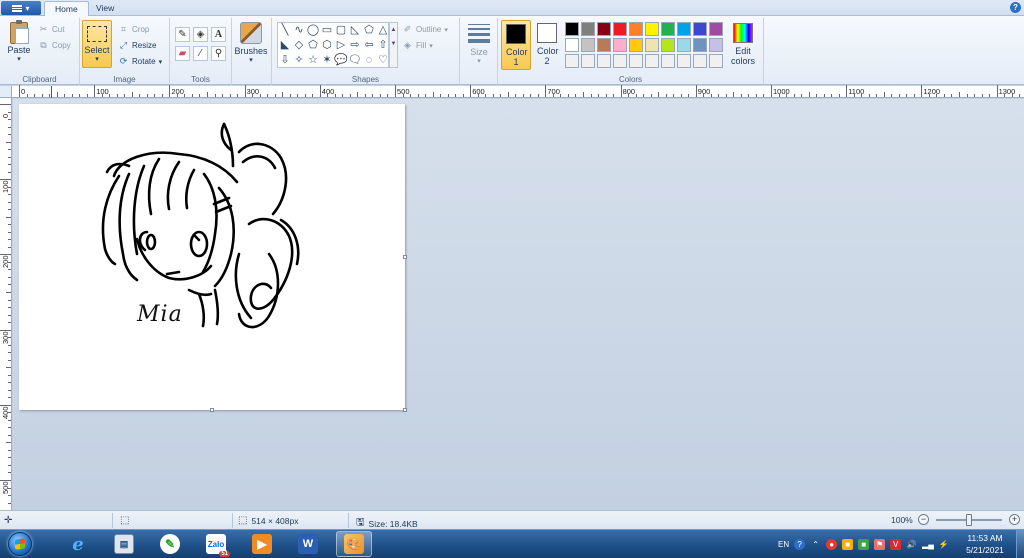  I want to click on paste-button: Paste ▾, so click(19, 43).